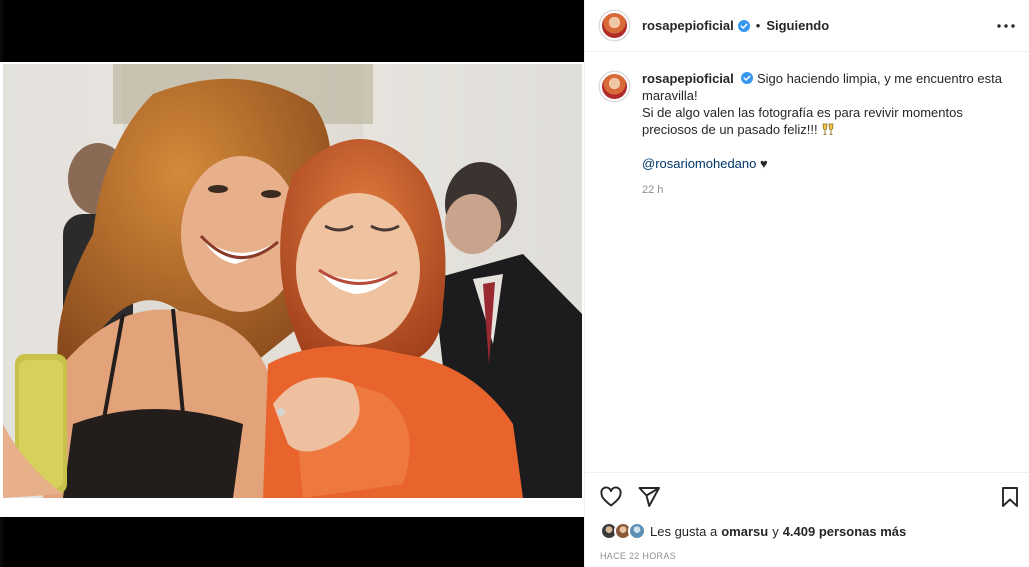 The height and width of the screenshot is (567, 1029). I want to click on caption-timestamp: 22 h, so click(831, 190).